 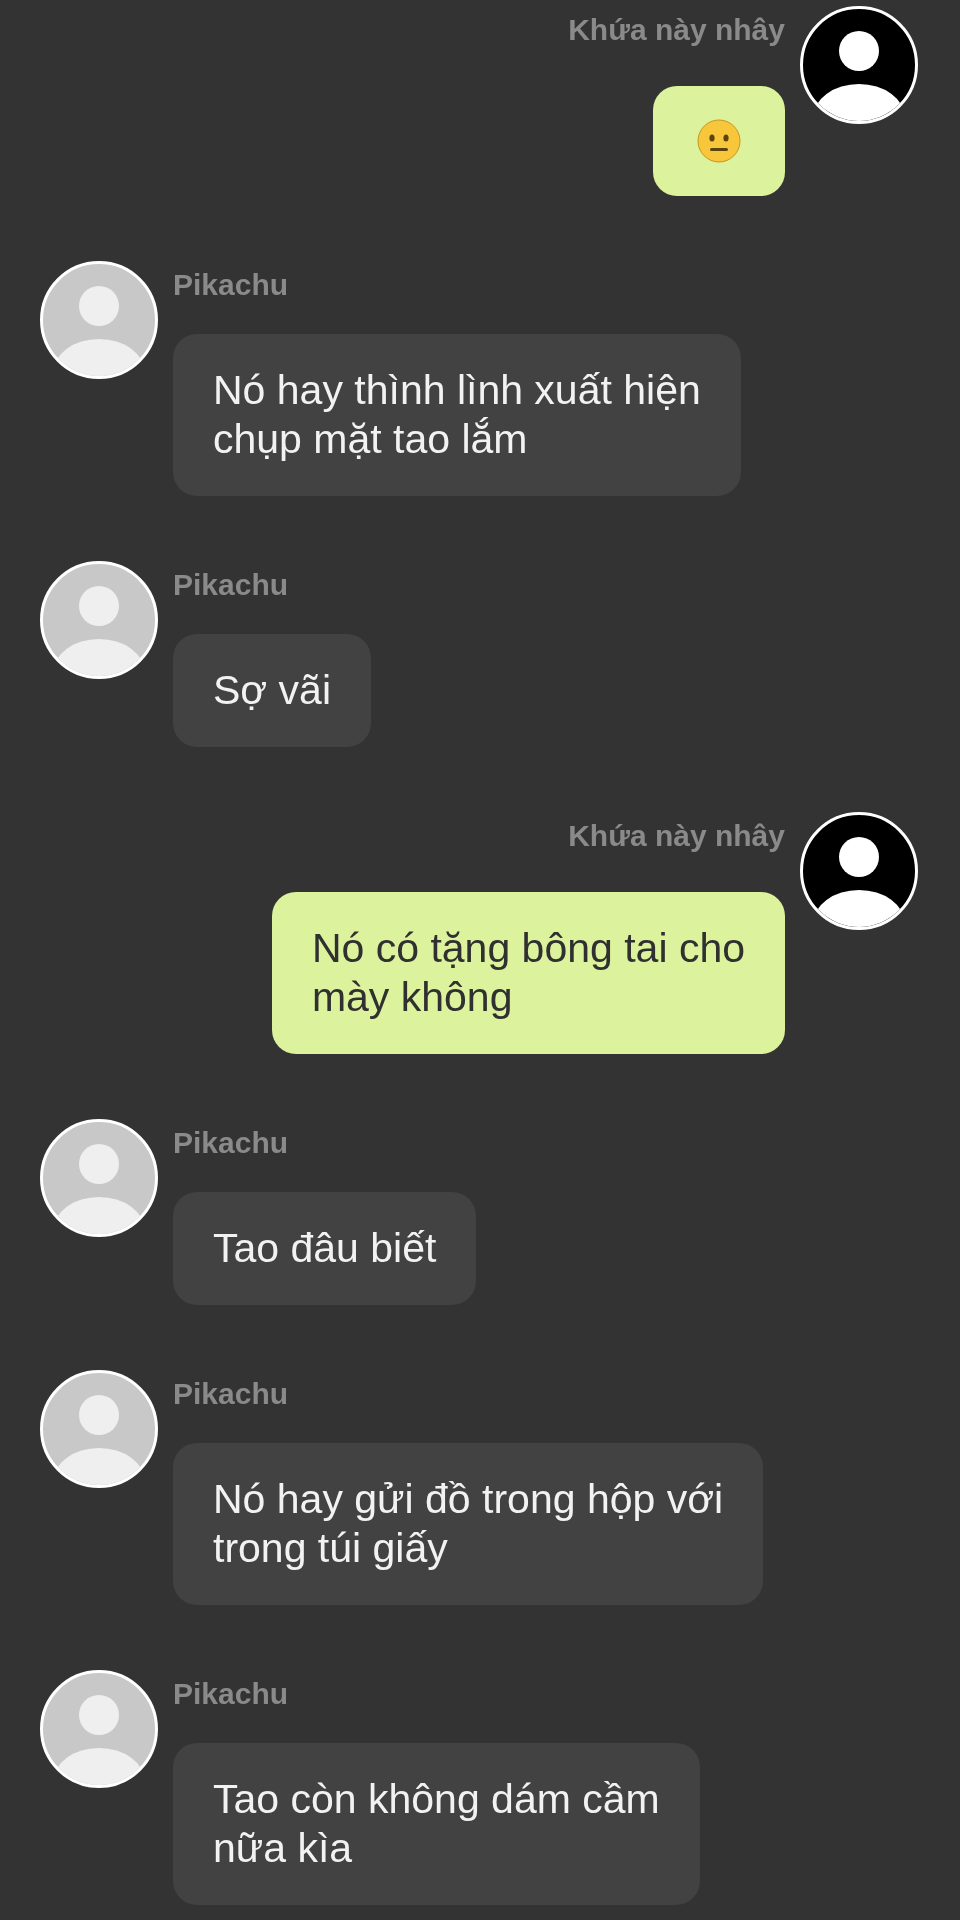 I want to click on message-bubble: Nó có tặng bông tai cho mày không, so click(x=528, y=973).